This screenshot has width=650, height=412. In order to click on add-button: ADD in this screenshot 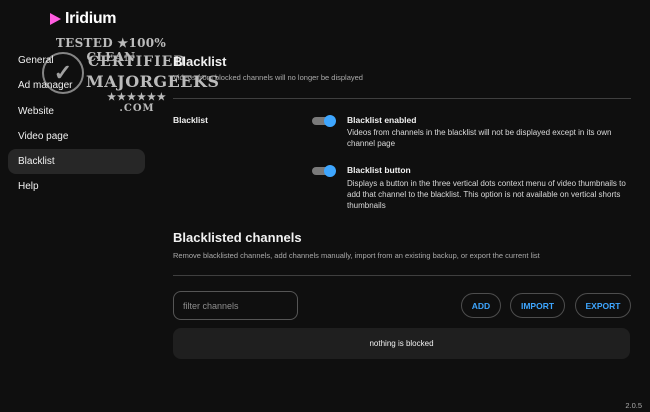, I will do `click(481, 305)`.